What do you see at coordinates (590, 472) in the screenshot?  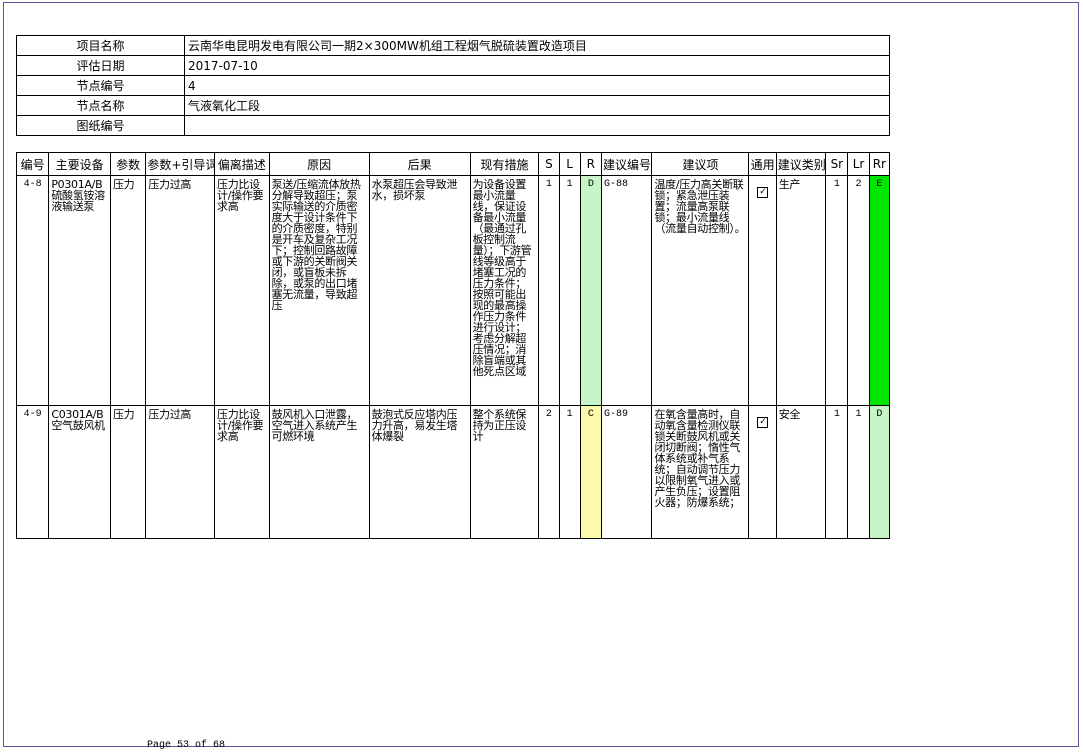 I see `row-r: C` at bounding box center [590, 472].